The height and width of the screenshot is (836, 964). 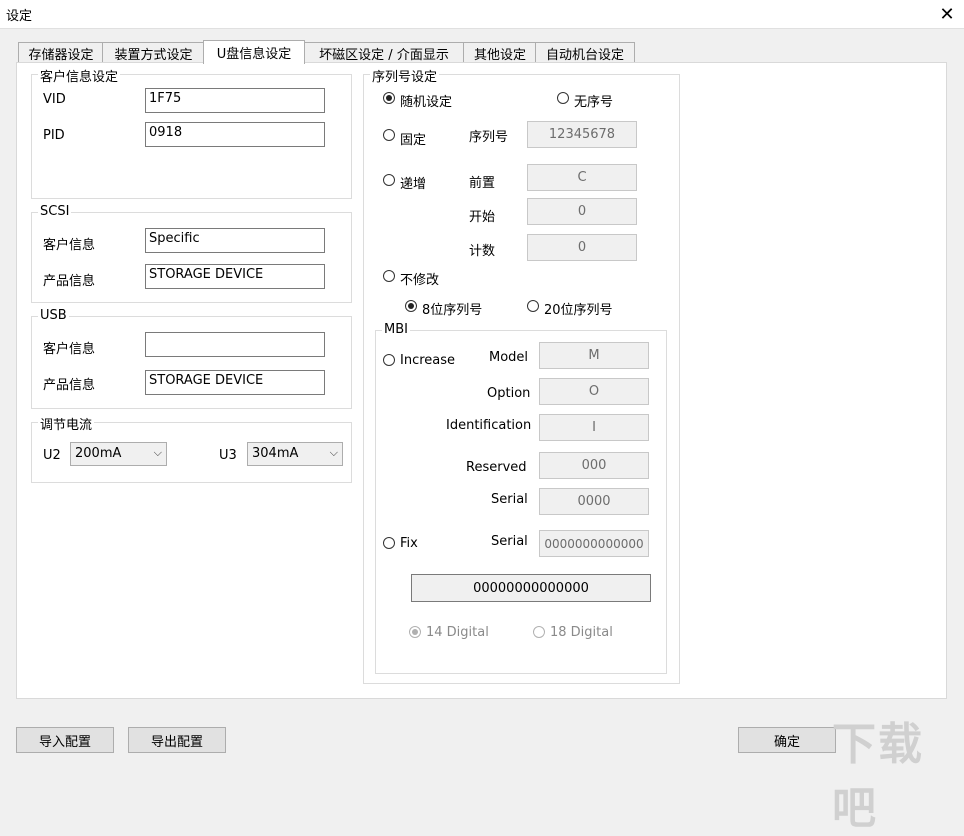 I want to click on serial-label: 序列号设定, so click(x=405, y=75).